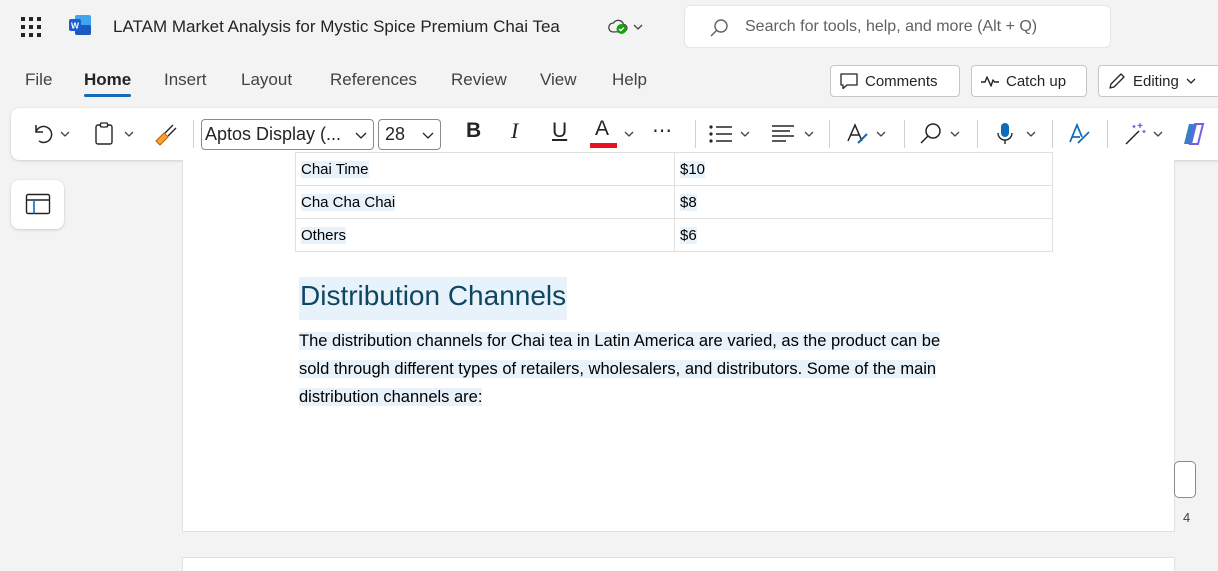  I want to click on saved-status-icon, so click(618, 27).